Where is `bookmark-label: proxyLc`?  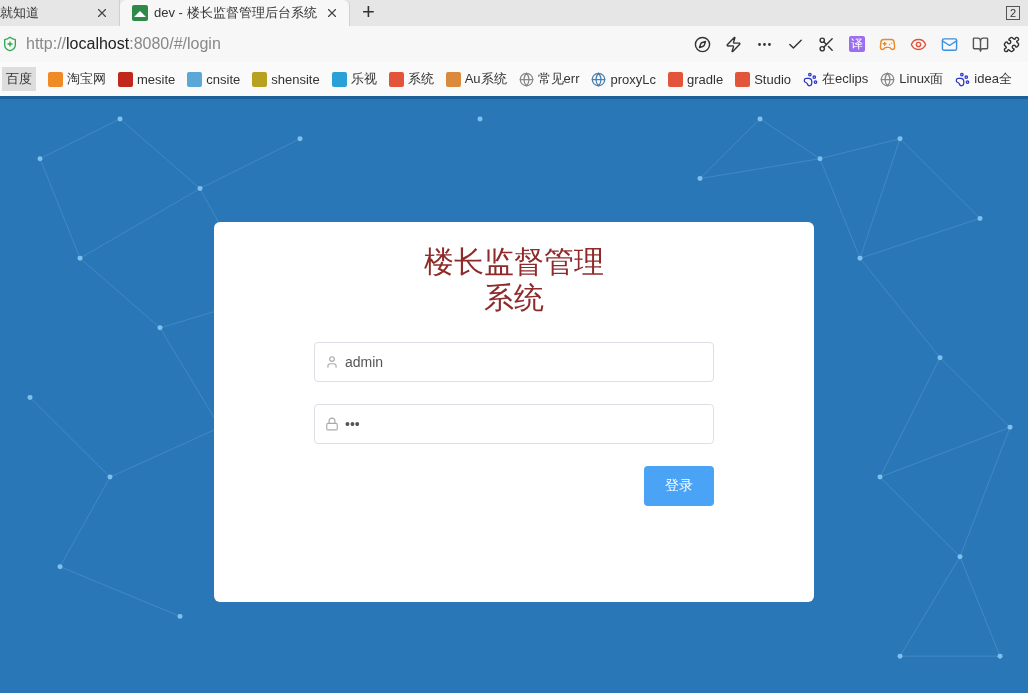
bookmark-label: proxyLc is located at coordinates (633, 79).